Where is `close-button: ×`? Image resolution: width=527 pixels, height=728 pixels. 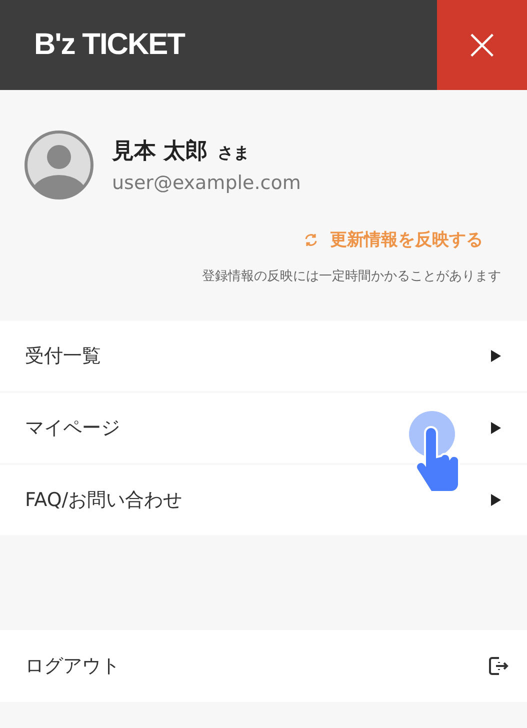 close-button: × is located at coordinates (482, 45).